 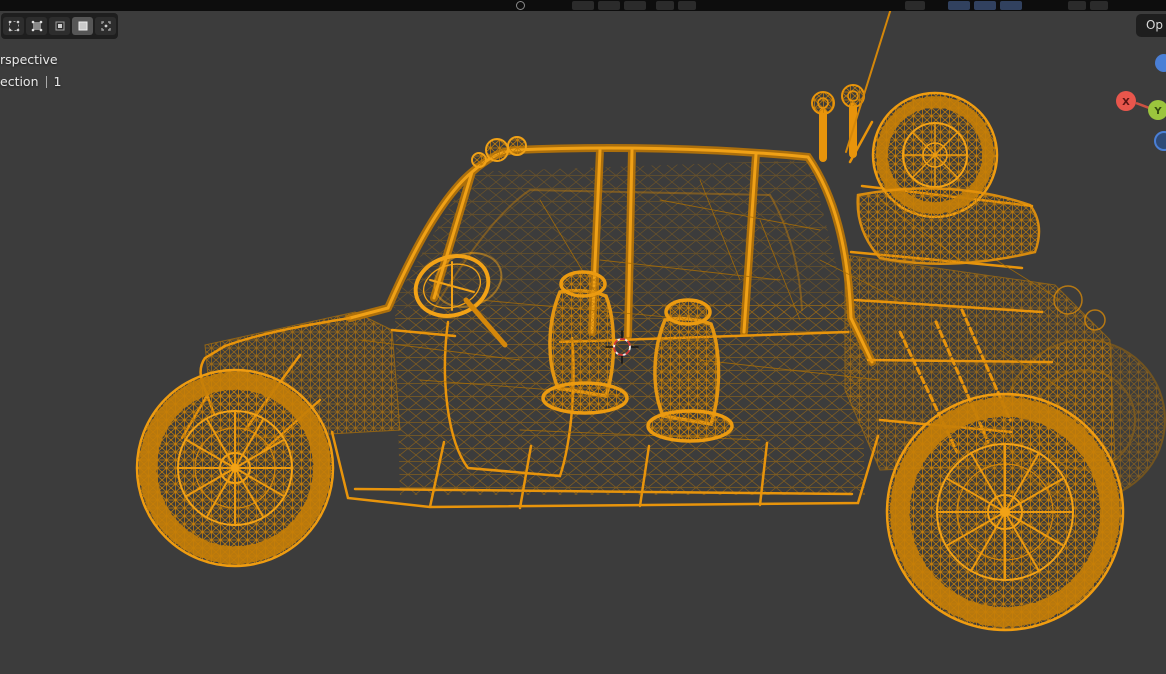 What do you see at coordinates (635, 5) in the screenshot?
I see `pivot-icon` at bounding box center [635, 5].